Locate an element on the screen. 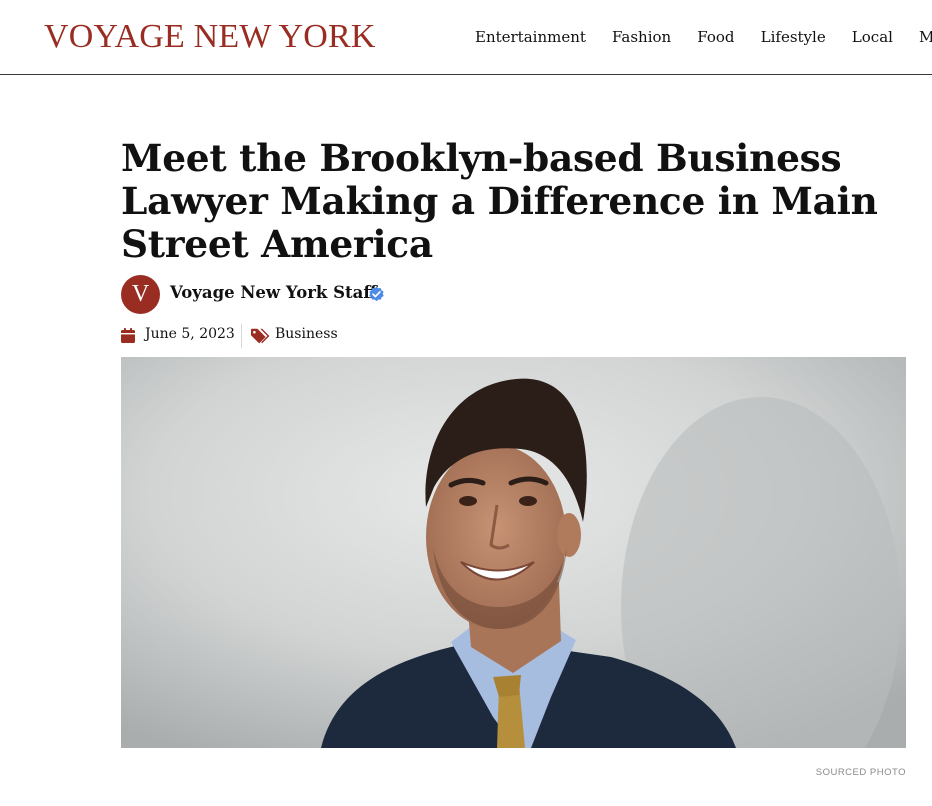 This screenshot has height=806, width=932. nav-item-local: Local is located at coordinates (872, 37).